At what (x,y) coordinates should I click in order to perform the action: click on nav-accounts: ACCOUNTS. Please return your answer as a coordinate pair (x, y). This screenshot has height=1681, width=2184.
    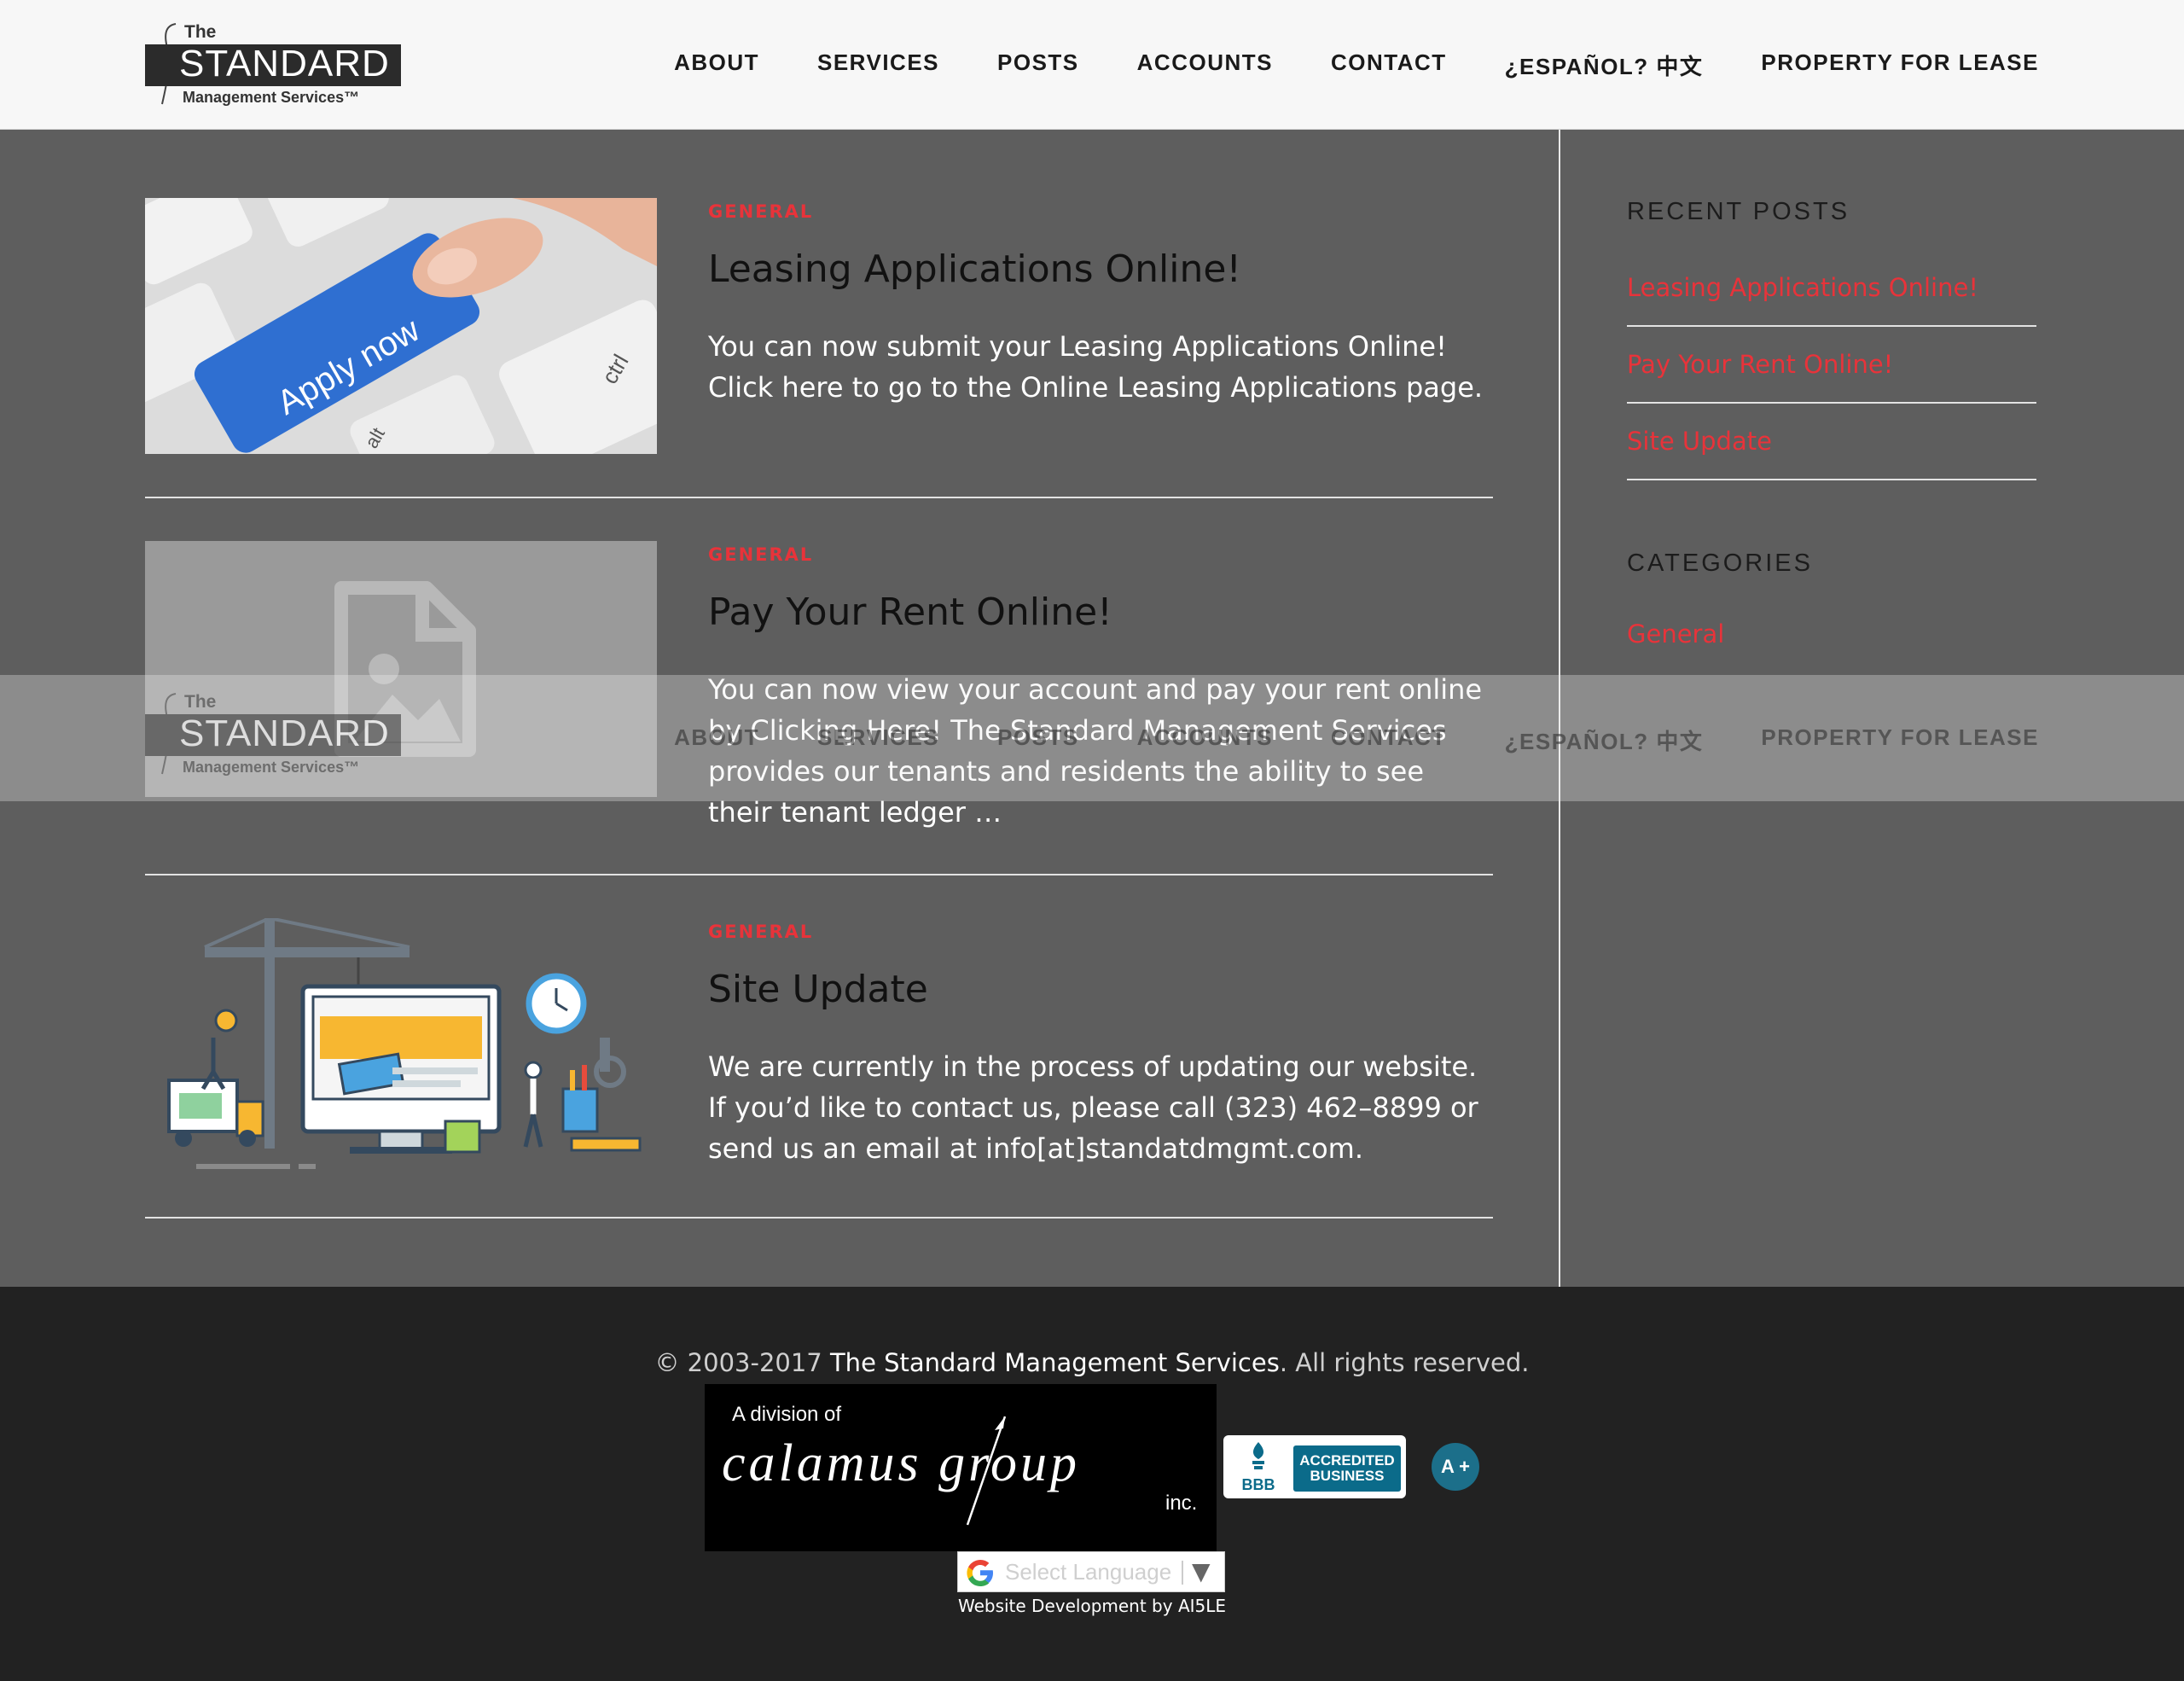
    Looking at the image, I should click on (1205, 65).